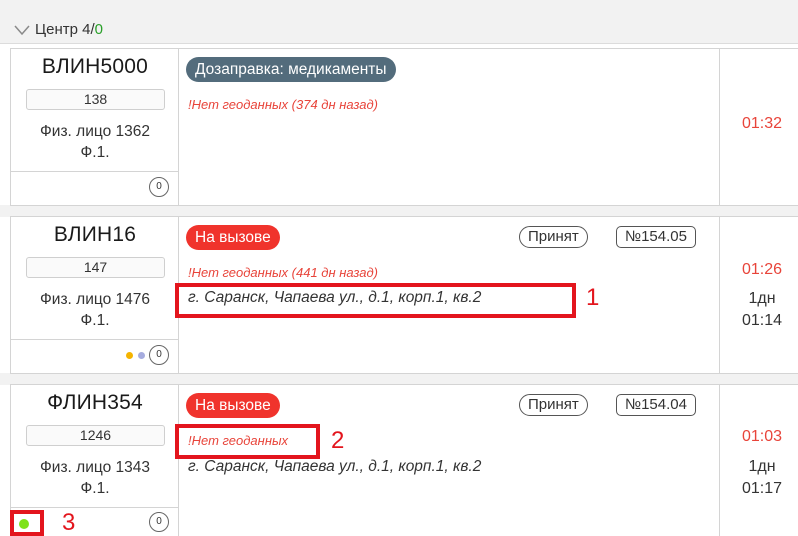 The width and height of the screenshot is (798, 536). Describe the element at coordinates (762, 123) in the screenshot. I see `status-time: 01:32` at that location.